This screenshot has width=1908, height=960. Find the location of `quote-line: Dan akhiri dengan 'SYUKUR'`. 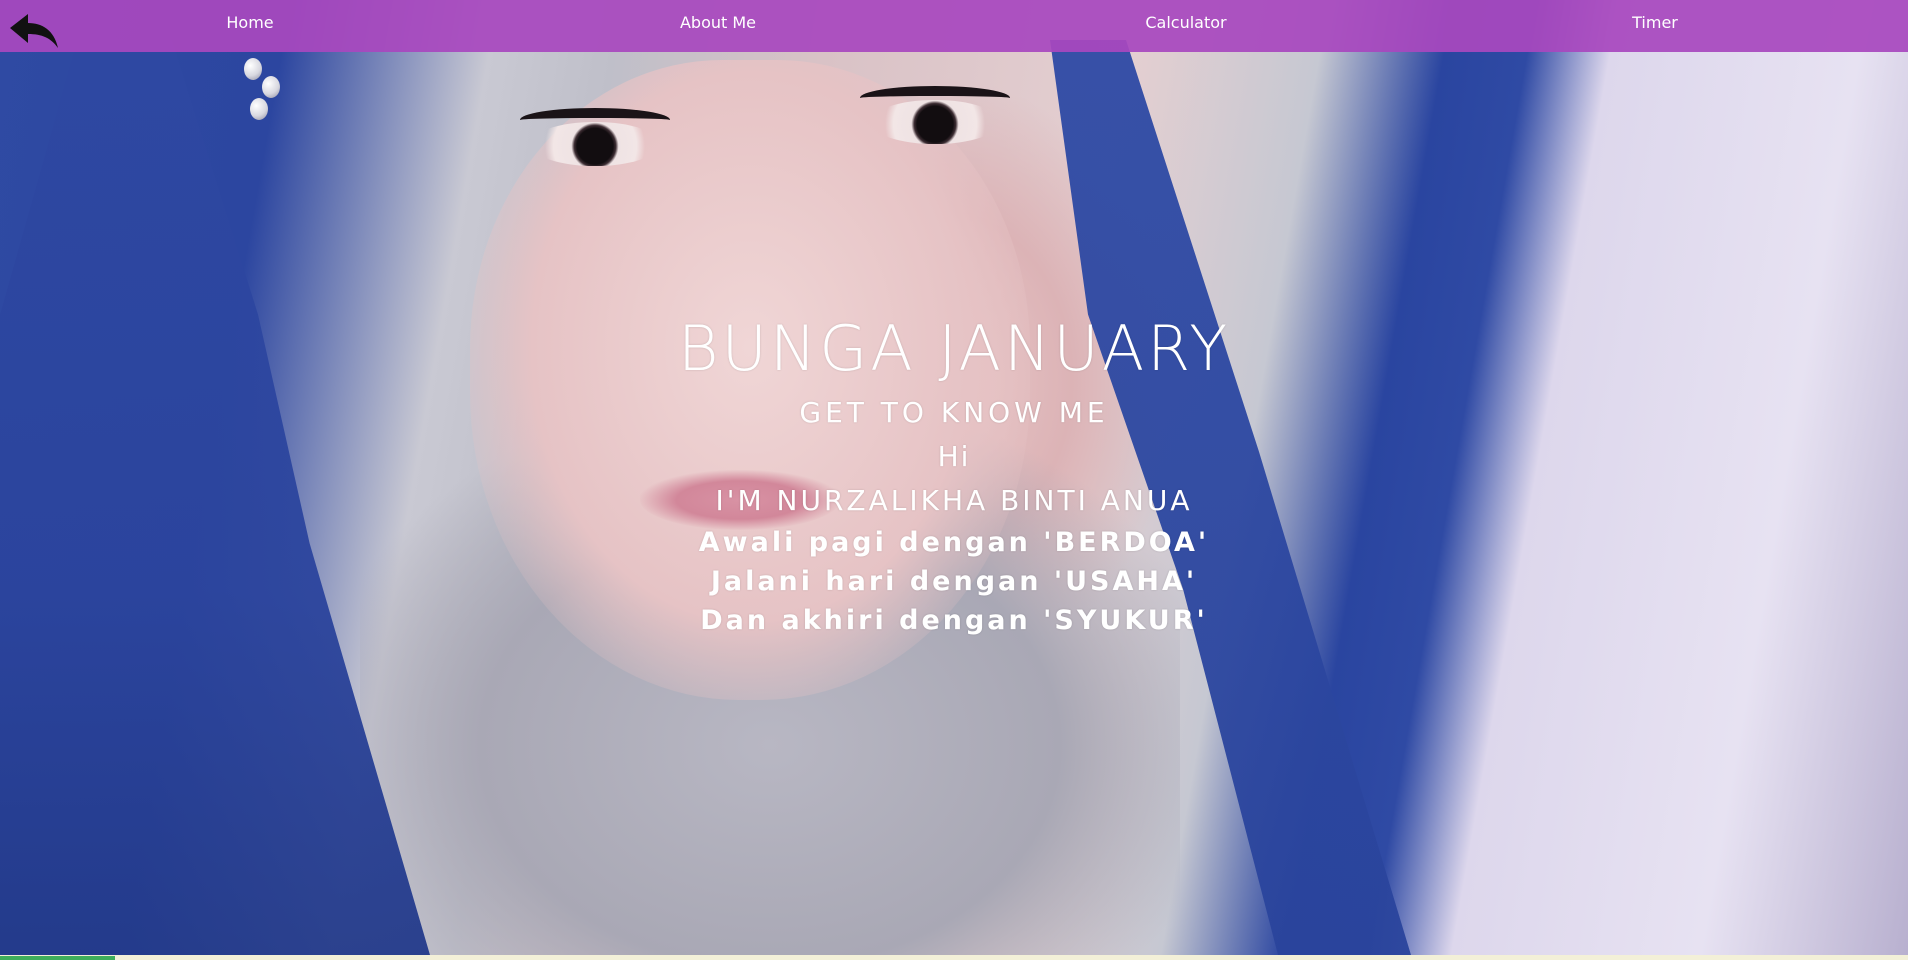

quote-line: Dan akhiri dengan 'SYUKUR' is located at coordinates (954, 620).